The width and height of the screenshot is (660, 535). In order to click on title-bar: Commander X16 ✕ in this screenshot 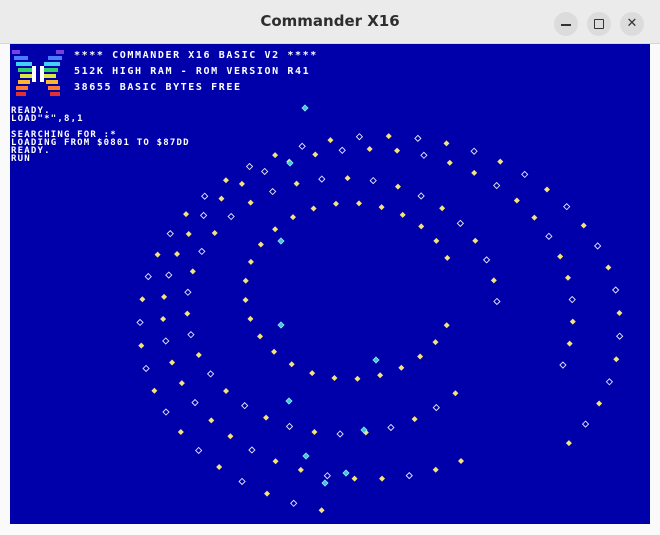, I will do `click(330, 22)`.